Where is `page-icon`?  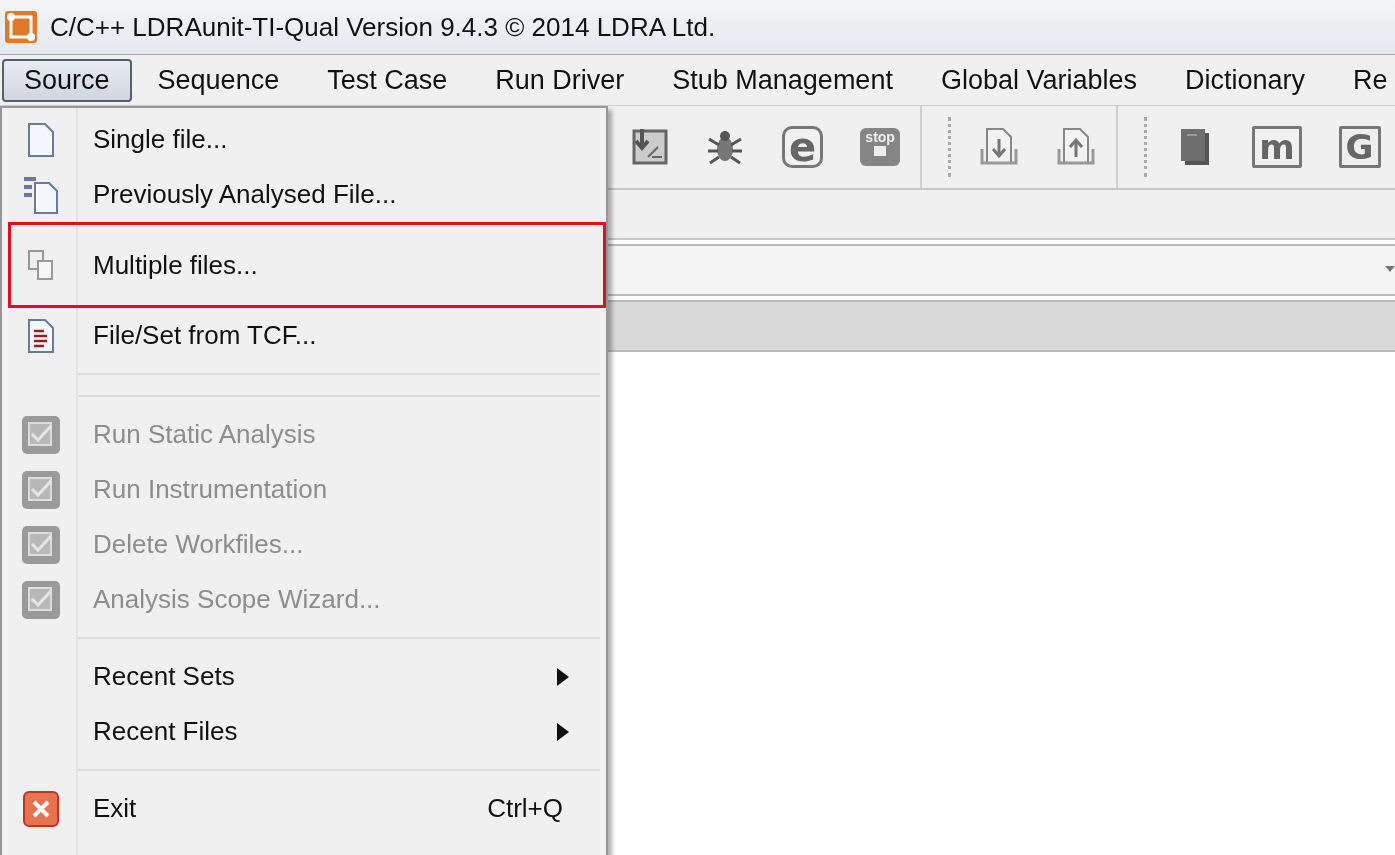 page-icon is located at coordinates (41, 139).